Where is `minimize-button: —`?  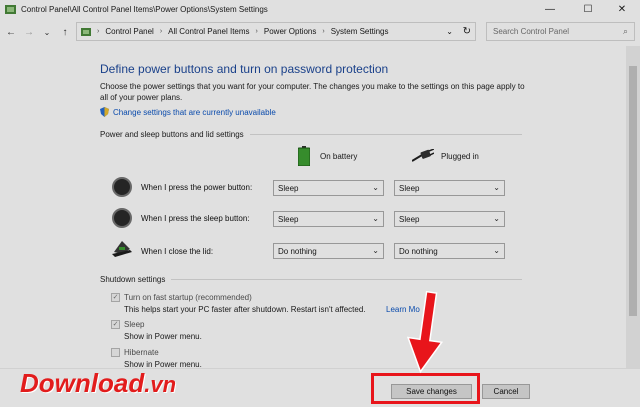
minimize-button: — is located at coordinates (550, 9).